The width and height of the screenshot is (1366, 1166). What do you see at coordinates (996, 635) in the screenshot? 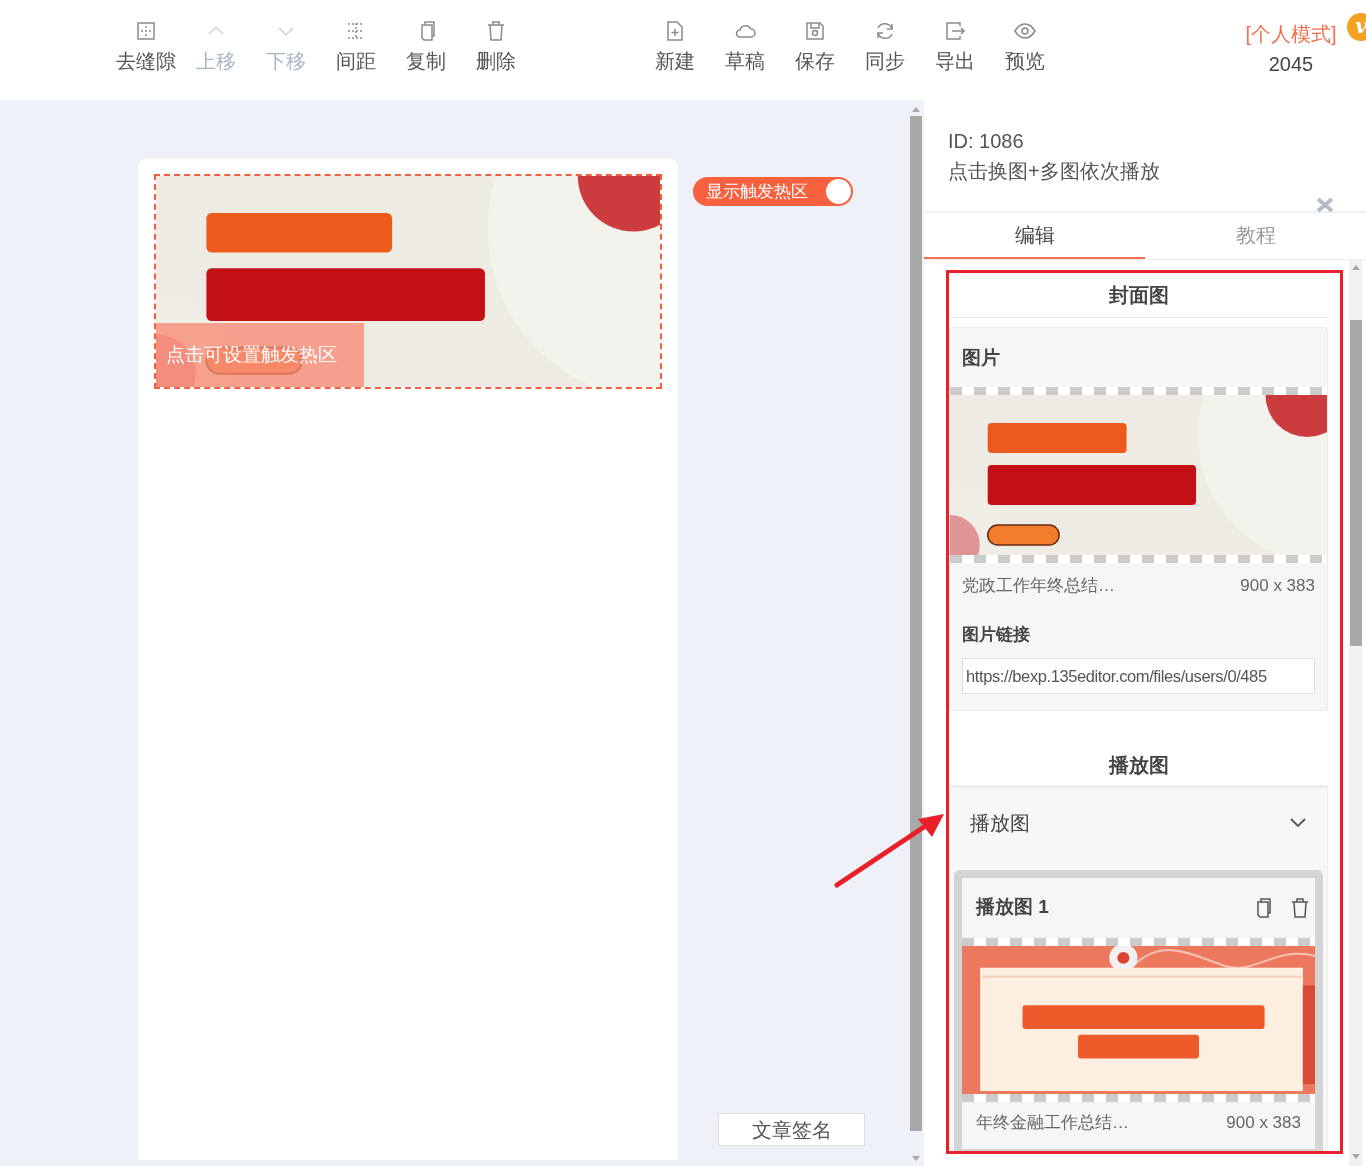
I see `field-label: 图片链接` at bounding box center [996, 635].